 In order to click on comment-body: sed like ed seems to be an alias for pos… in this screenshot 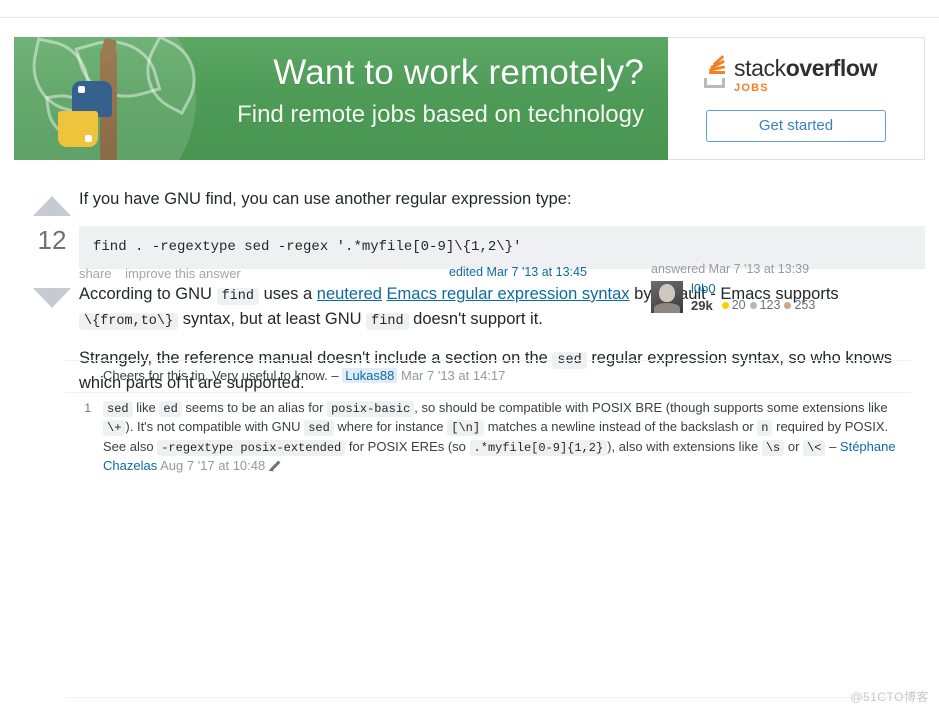, I will do `click(507, 437)`.